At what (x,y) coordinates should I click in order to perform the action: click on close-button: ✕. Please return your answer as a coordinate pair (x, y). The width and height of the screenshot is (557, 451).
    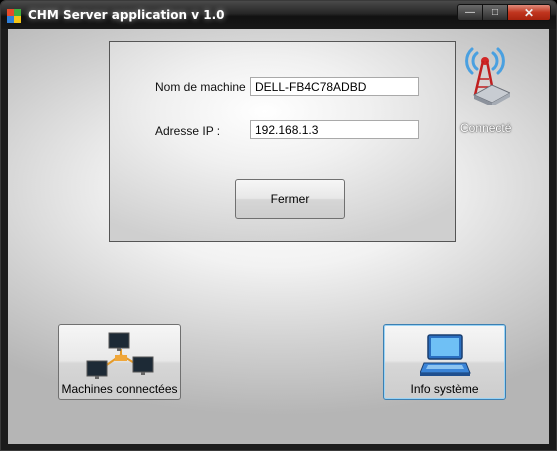
    Looking at the image, I should click on (529, 12).